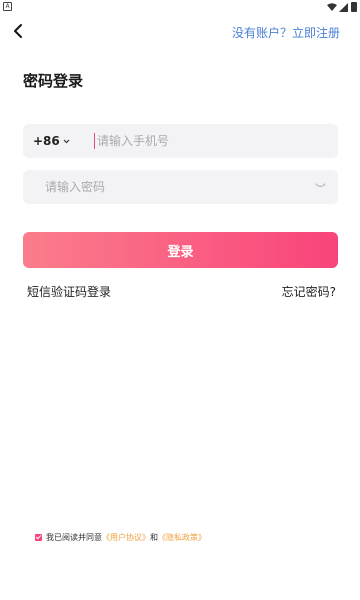 Image resolution: width=360 pixels, height=600 pixels. What do you see at coordinates (343, 7) in the screenshot?
I see `signal-icon` at bounding box center [343, 7].